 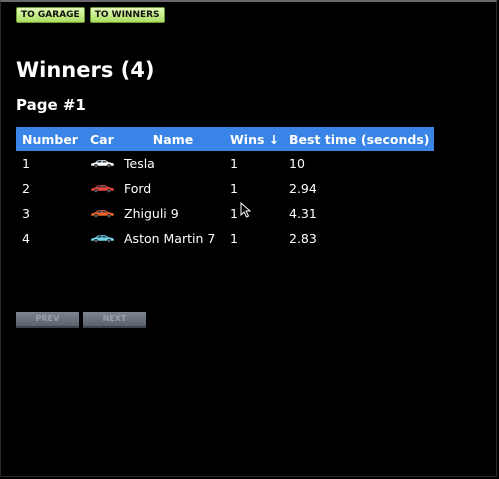 I want to click on cell-best-time: 2.94, so click(x=303, y=188).